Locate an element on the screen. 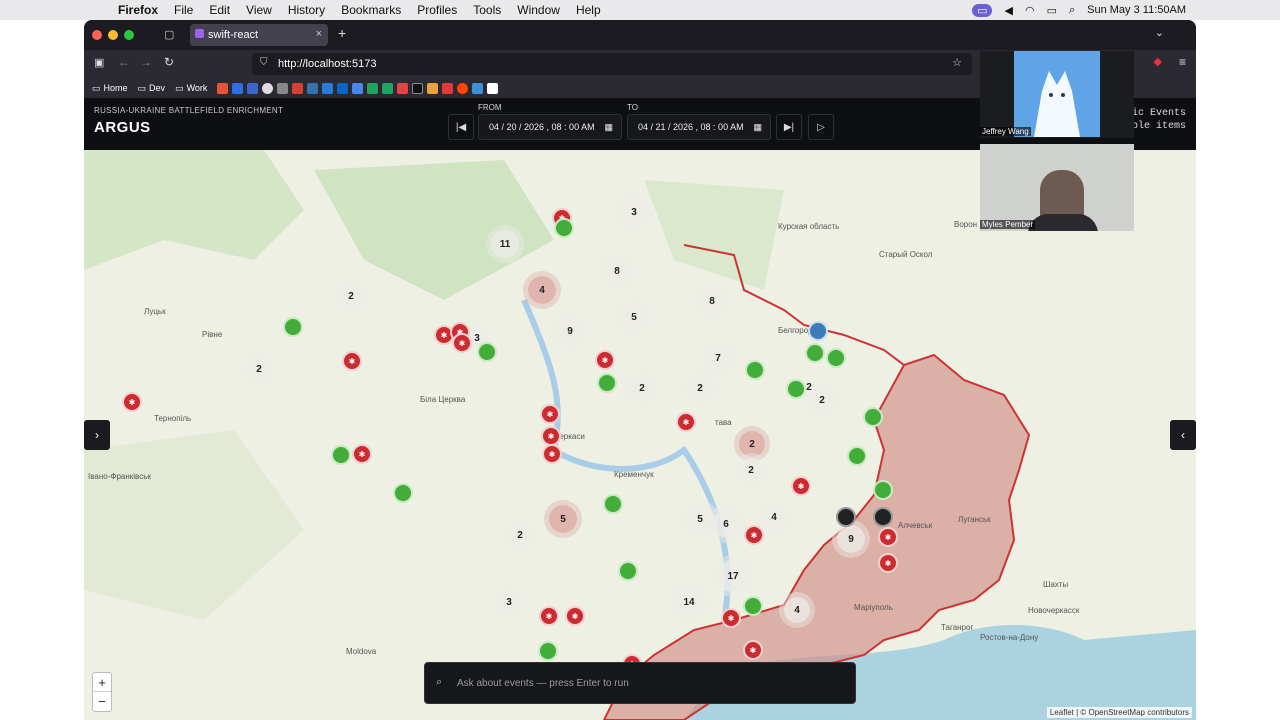 Image resolution: width=1280 pixels, height=720 pixels. menu-tools: Tools is located at coordinates (487, 10).